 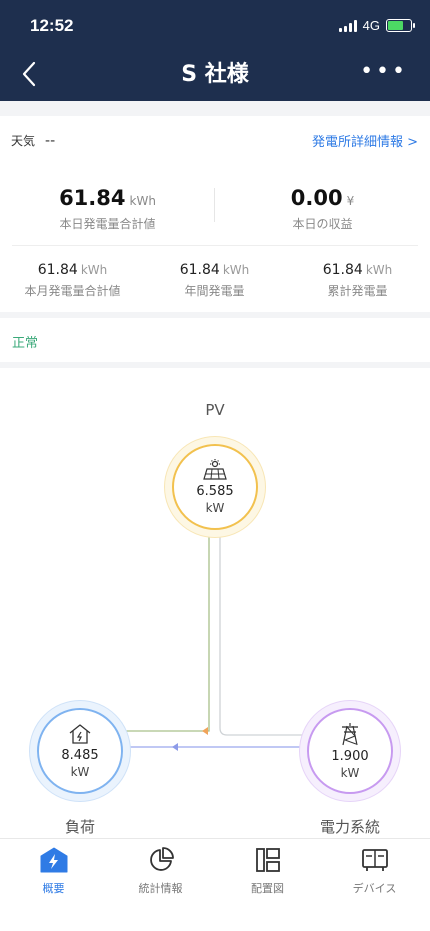 What do you see at coordinates (236, 270) in the screenshot?
I see `year-generation-unit: kWh` at bounding box center [236, 270].